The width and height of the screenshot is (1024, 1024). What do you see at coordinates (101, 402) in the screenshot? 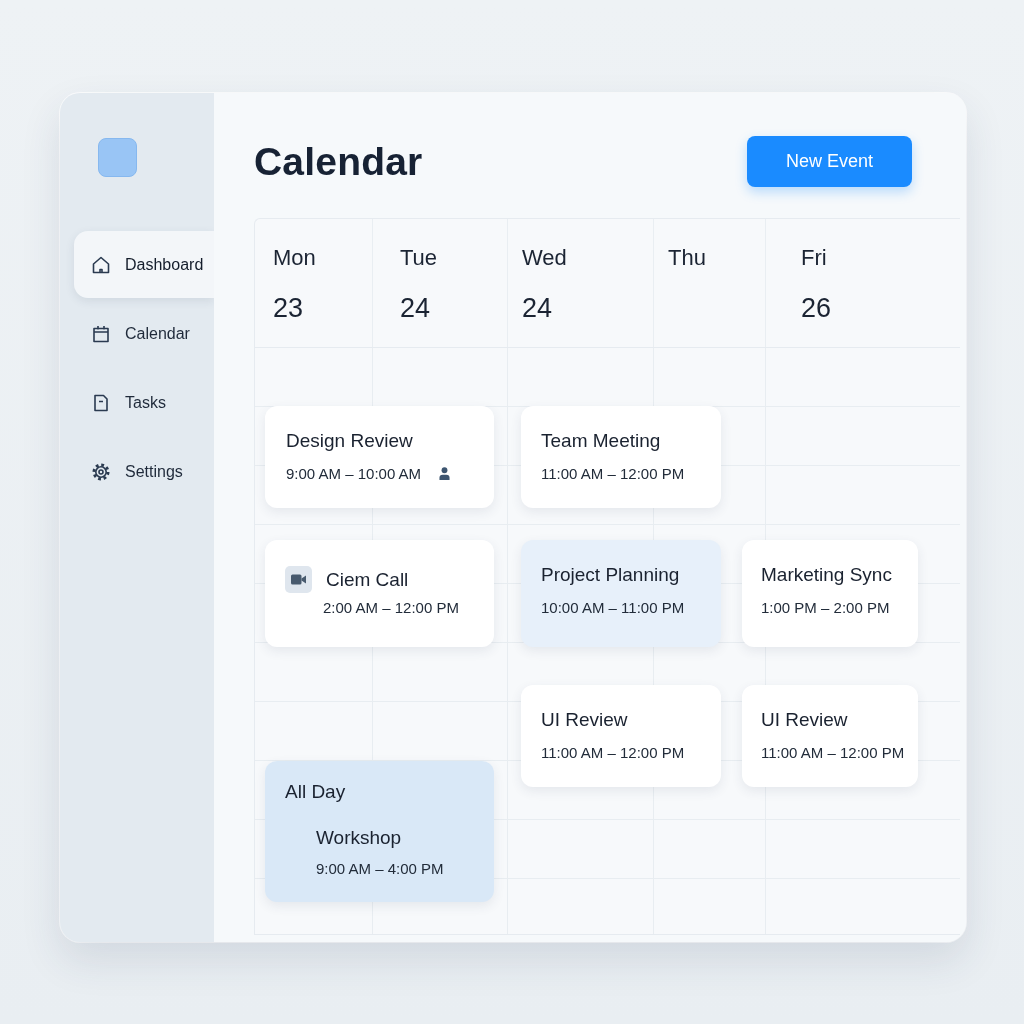
I see `document-icon` at bounding box center [101, 402].